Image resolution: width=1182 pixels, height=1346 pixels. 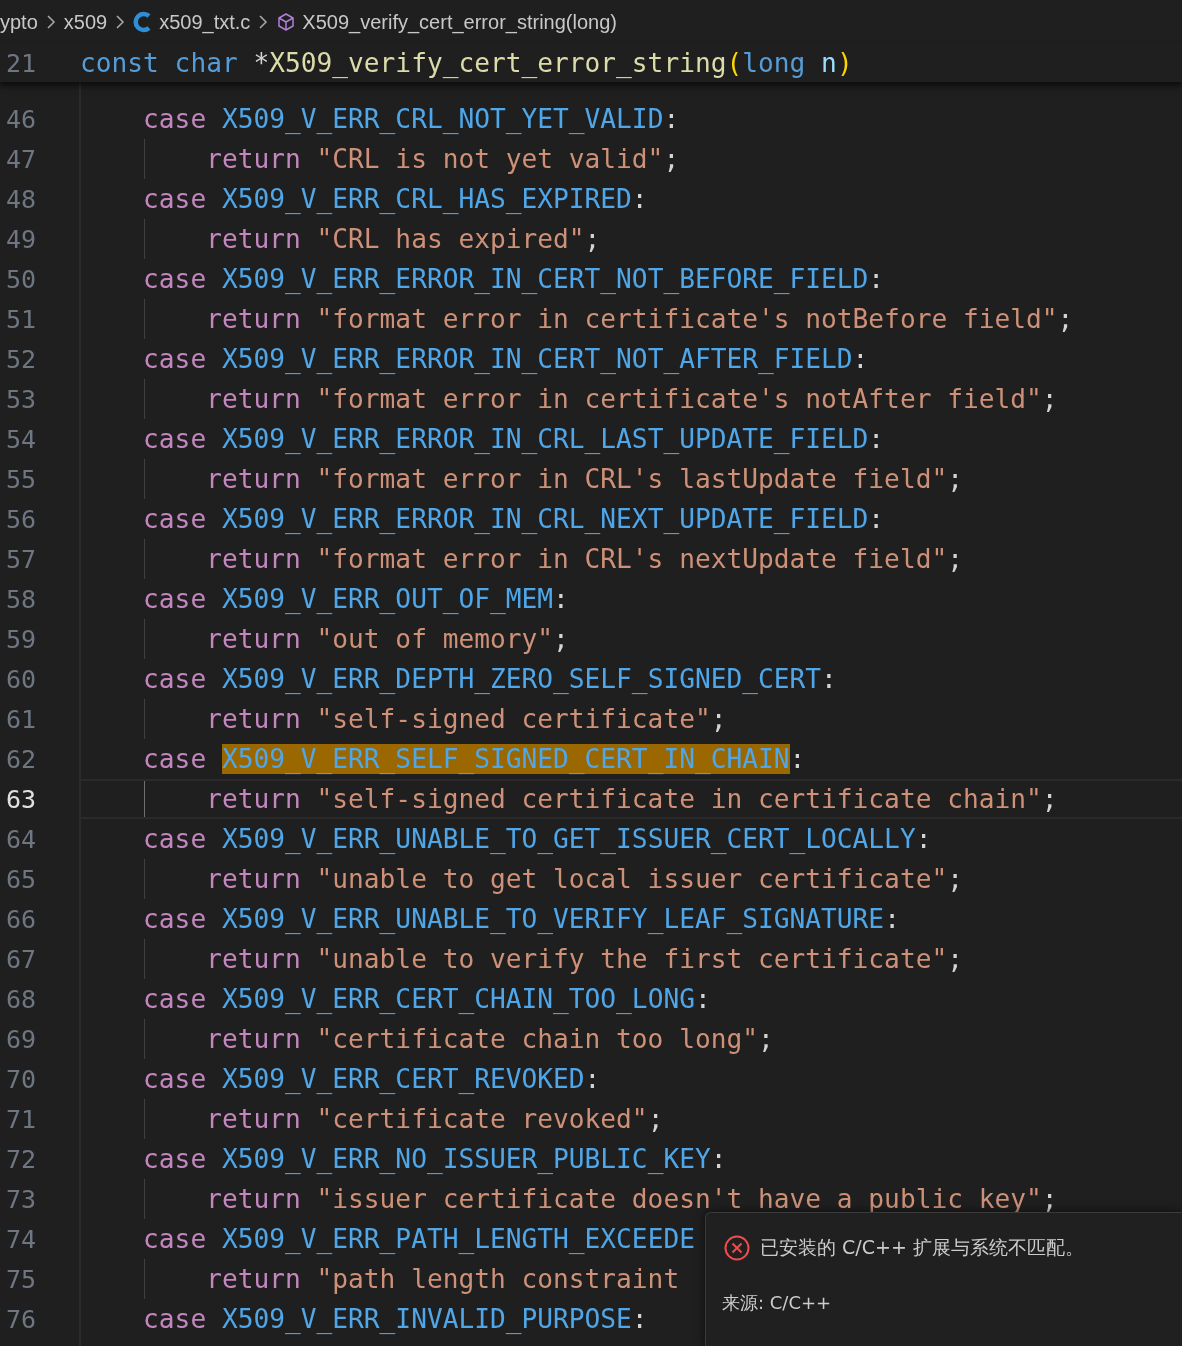 What do you see at coordinates (20, 919) in the screenshot?
I see `line-number: 66` at bounding box center [20, 919].